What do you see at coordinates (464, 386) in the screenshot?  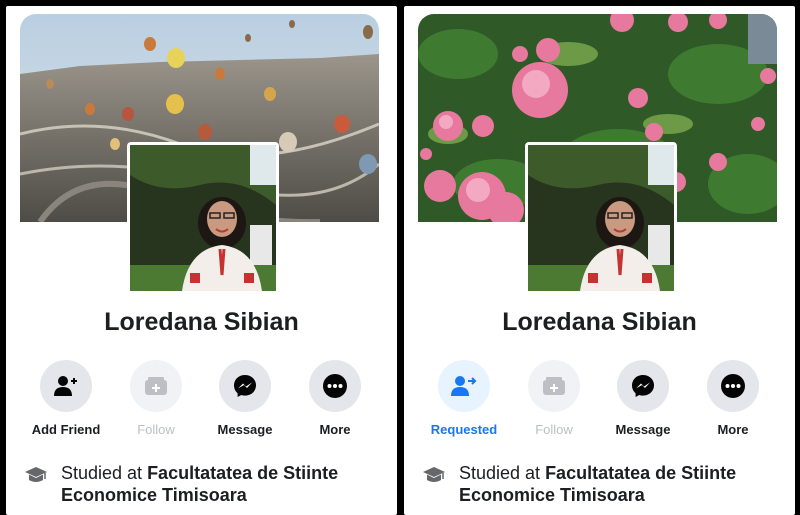 I see `friend-request-sent-icon` at bounding box center [464, 386].